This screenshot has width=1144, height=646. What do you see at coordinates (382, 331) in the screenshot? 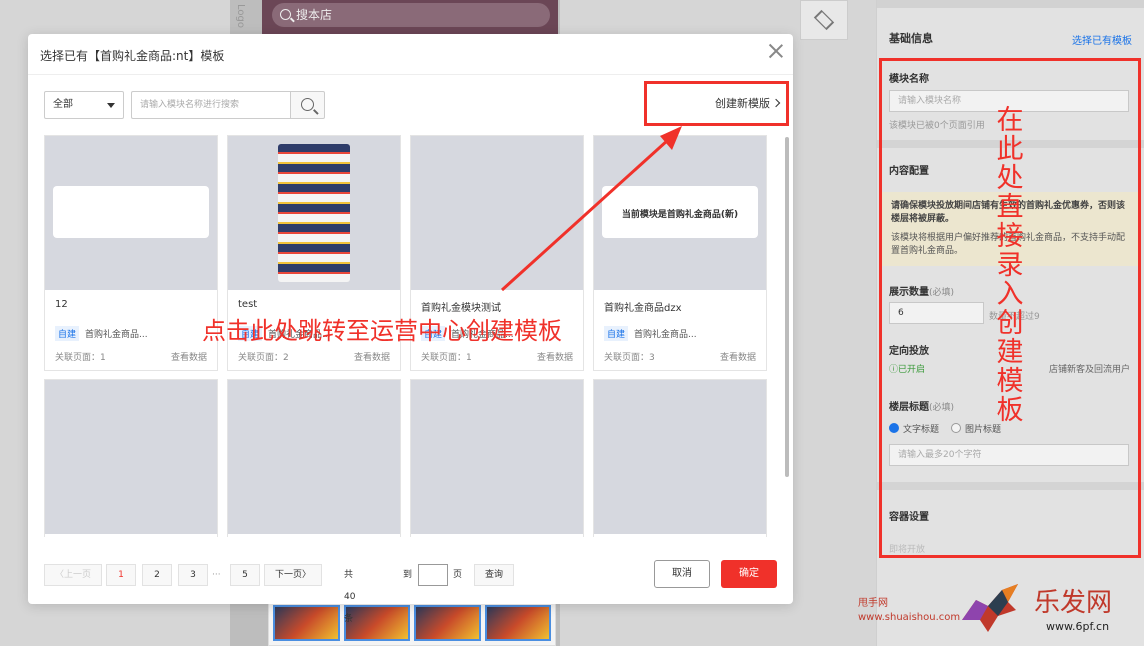
I see `annotation-click-here: 点击此处跳转至运营中心创建模板` at bounding box center [382, 331].